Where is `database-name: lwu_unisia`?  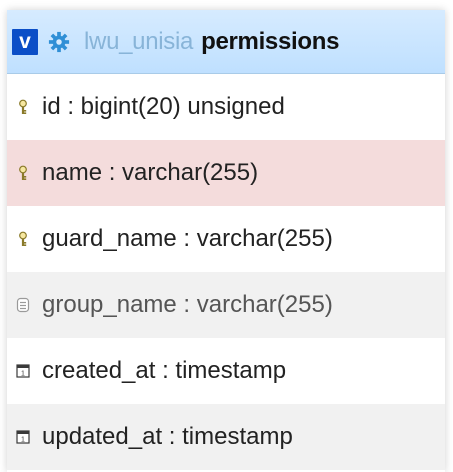 database-name: lwu_unisia is located at coordinates (139, 41).